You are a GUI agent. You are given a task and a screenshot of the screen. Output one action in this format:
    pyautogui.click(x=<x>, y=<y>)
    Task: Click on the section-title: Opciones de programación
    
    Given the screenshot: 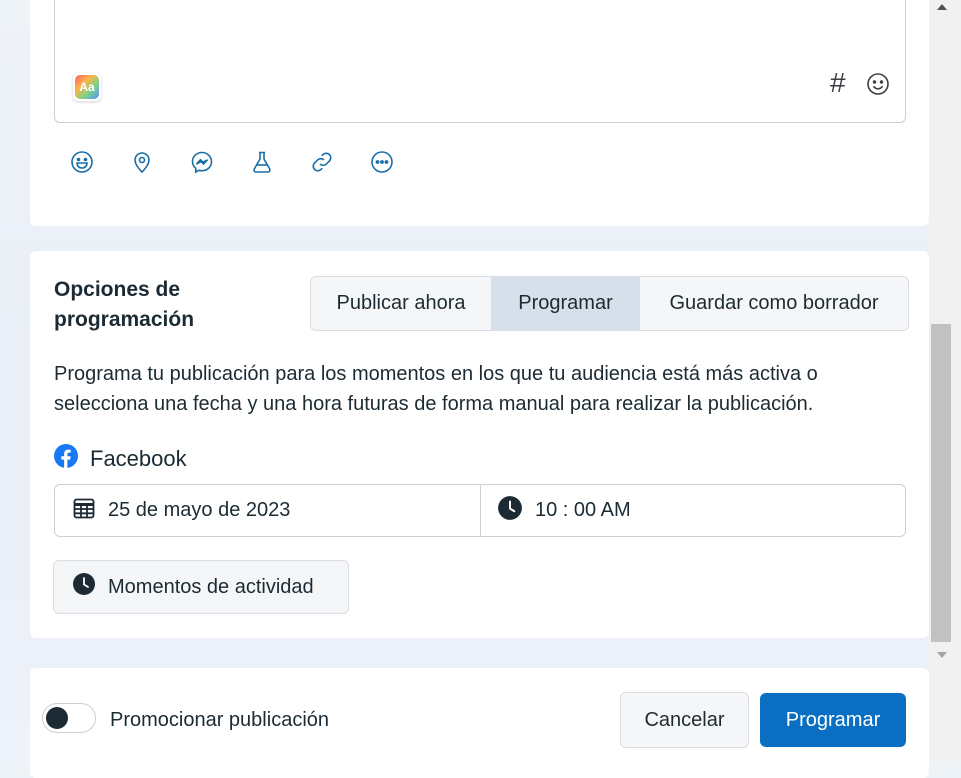 What is the action you would take?
    pyautogui.click(x=124, y=304)
    